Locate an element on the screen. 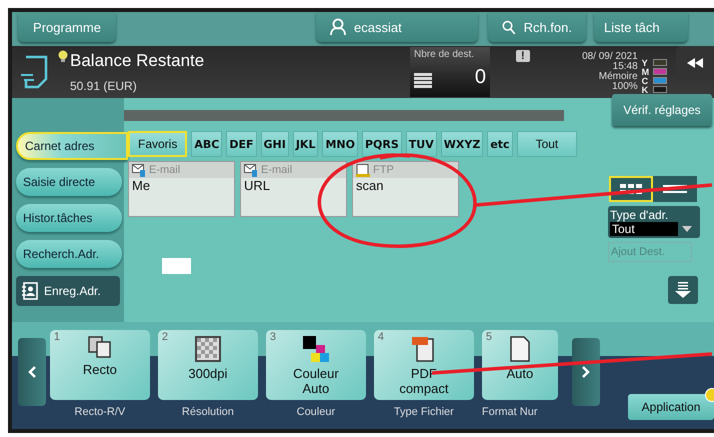 This screenshot has height=437, width=714. lightbulb-icon is located at coordinates (63, 56).